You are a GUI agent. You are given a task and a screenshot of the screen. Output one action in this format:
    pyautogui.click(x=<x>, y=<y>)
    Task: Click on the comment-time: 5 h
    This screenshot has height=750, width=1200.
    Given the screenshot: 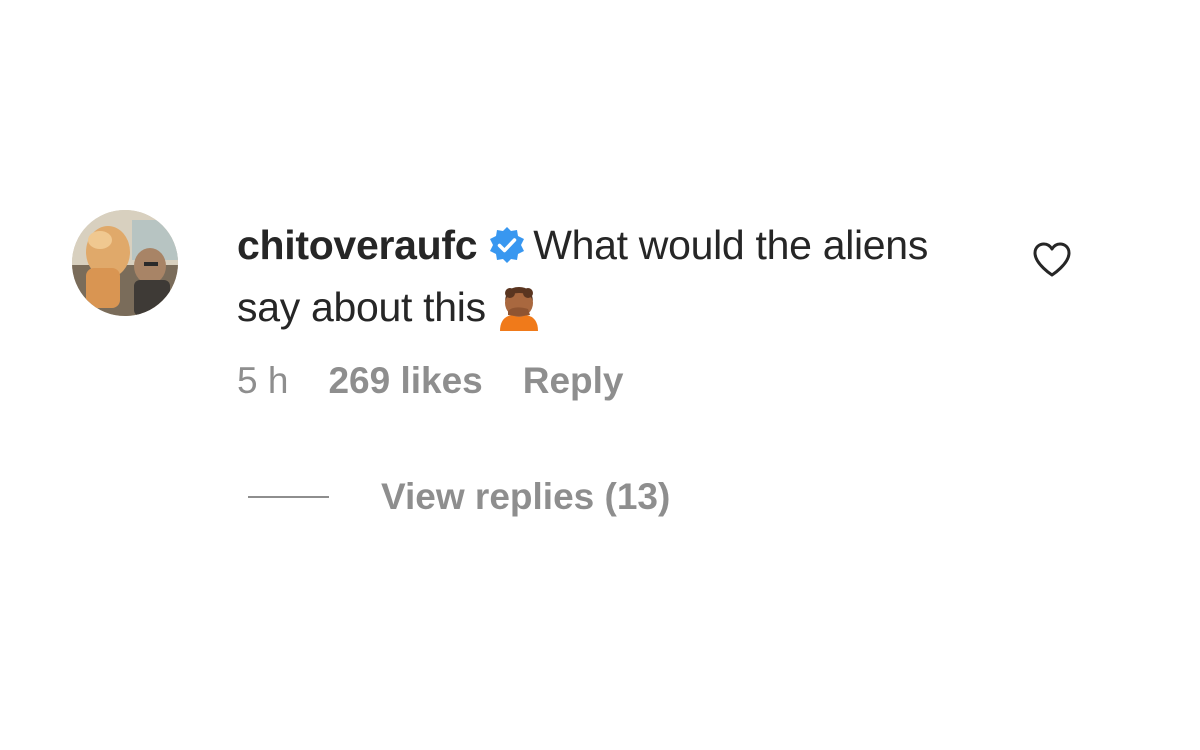 What is the action you would take?
    pyautogui.click(x=263, y=380)
    